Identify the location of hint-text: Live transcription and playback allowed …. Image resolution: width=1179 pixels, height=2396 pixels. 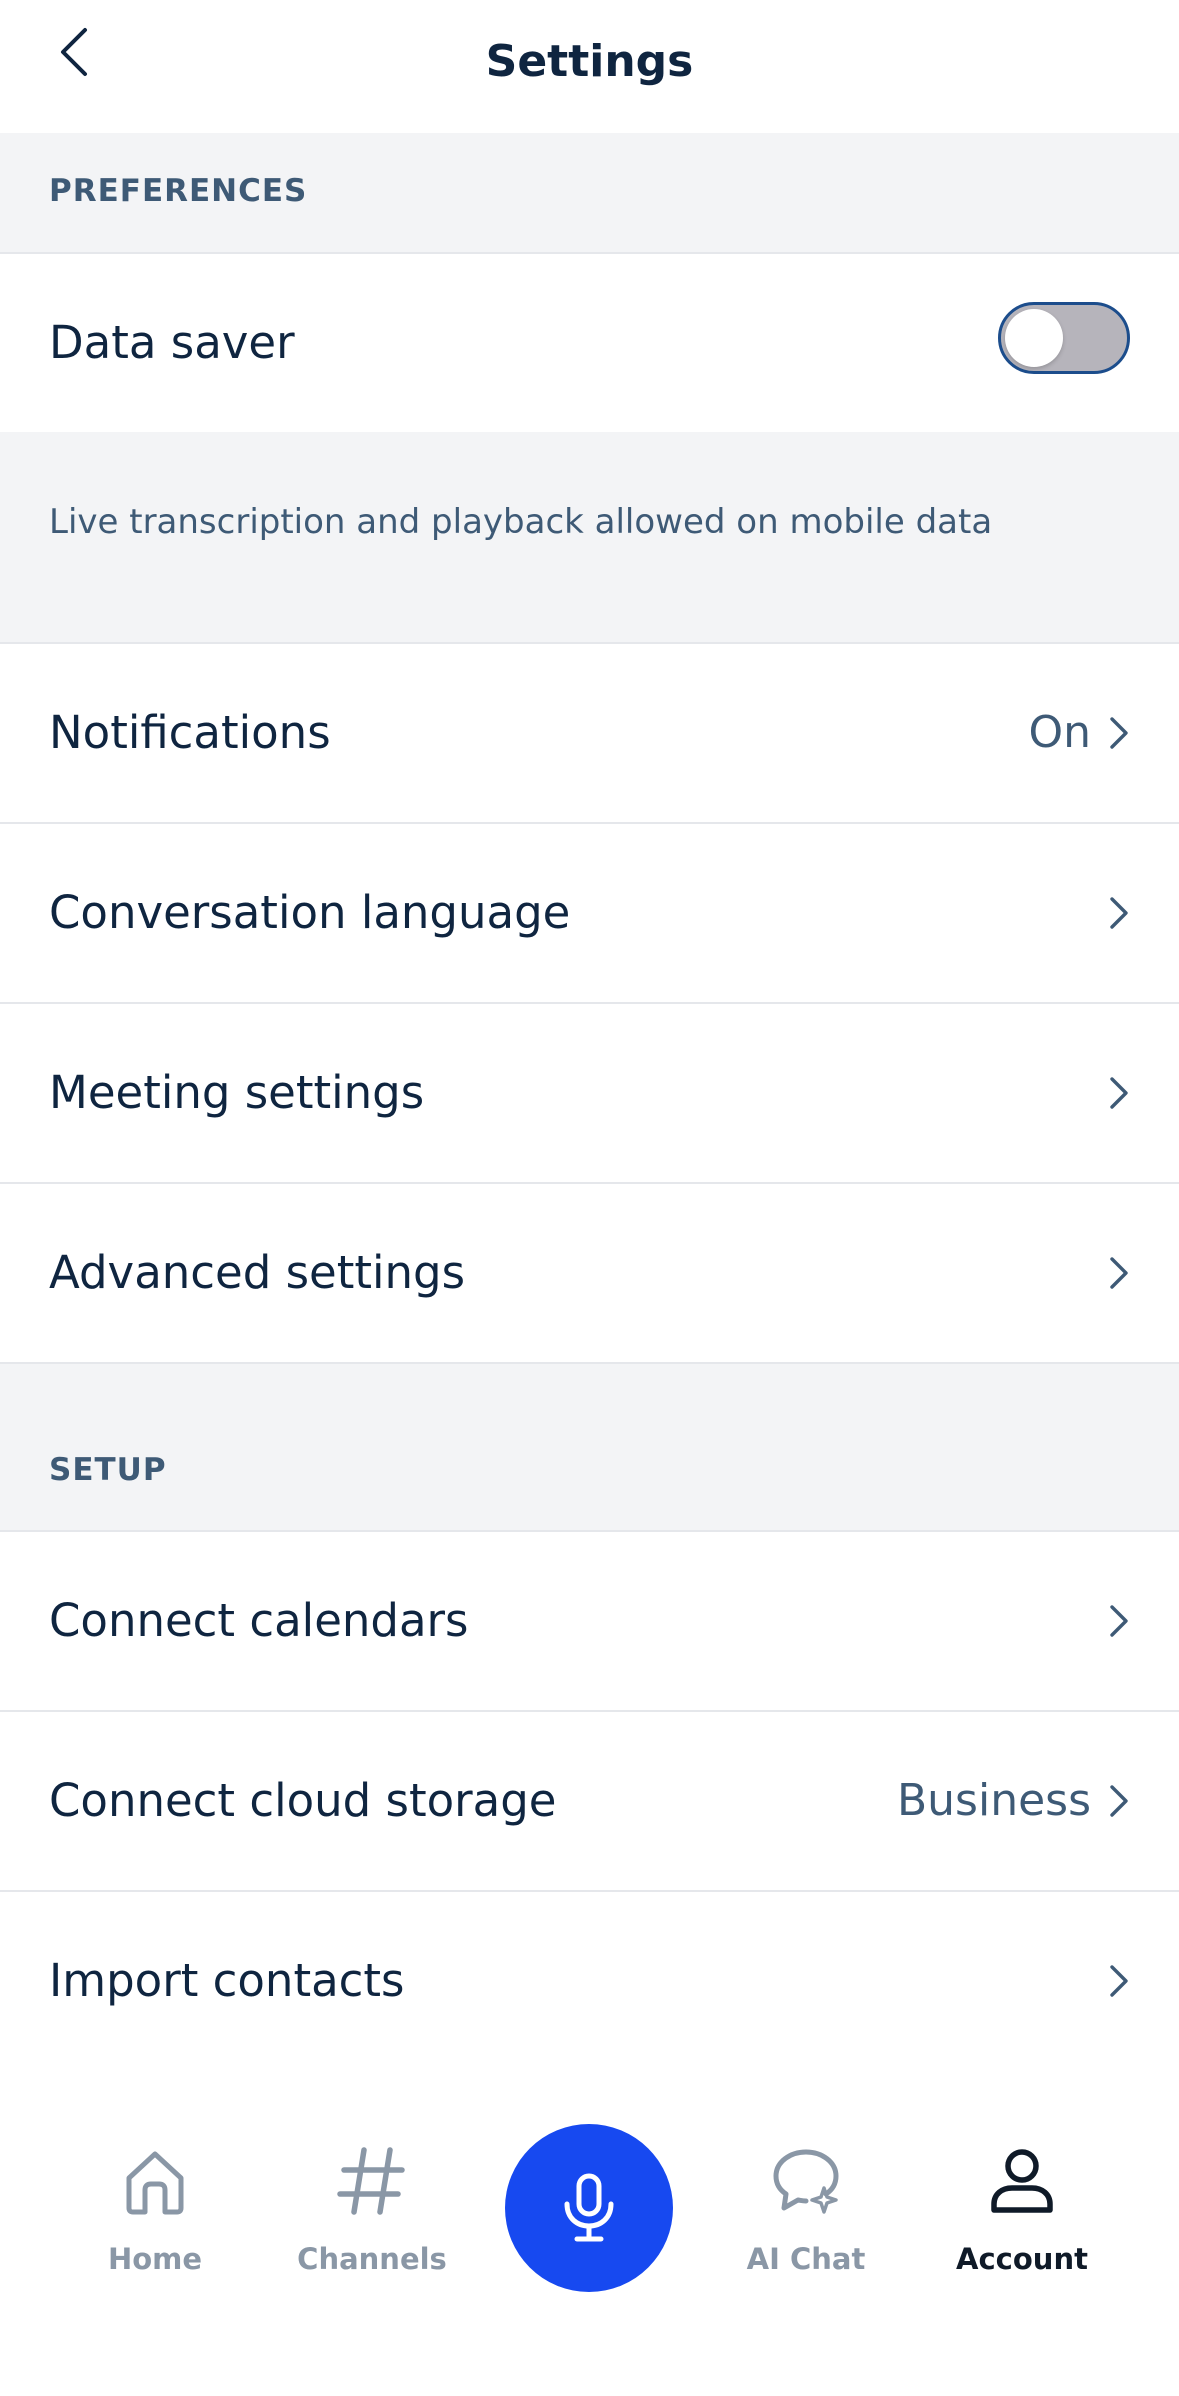
(521, 522).